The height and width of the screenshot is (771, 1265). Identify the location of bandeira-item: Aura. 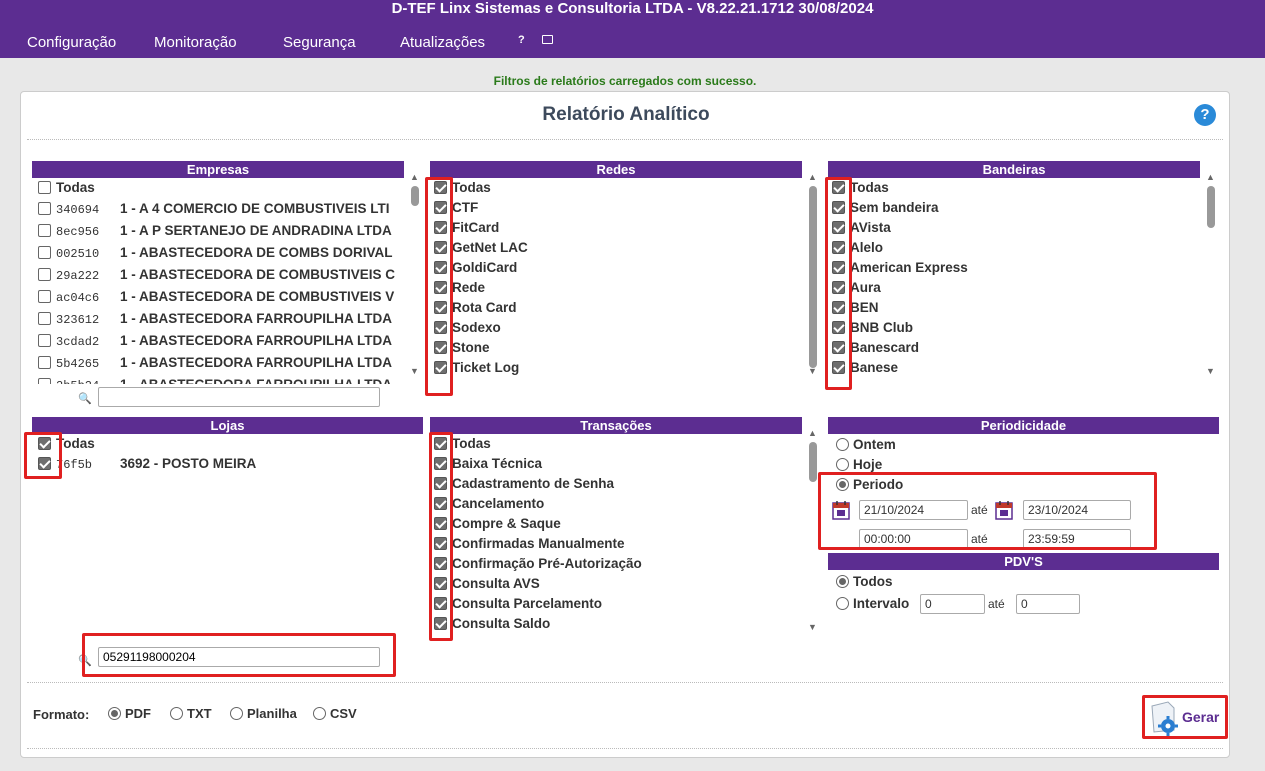
(1012, 288).